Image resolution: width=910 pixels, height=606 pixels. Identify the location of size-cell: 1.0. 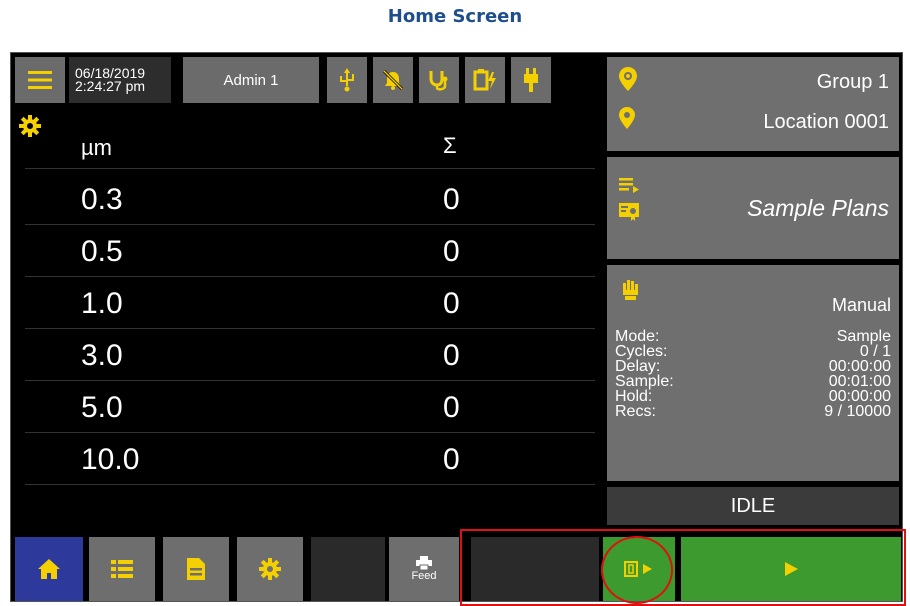
(102, 303).